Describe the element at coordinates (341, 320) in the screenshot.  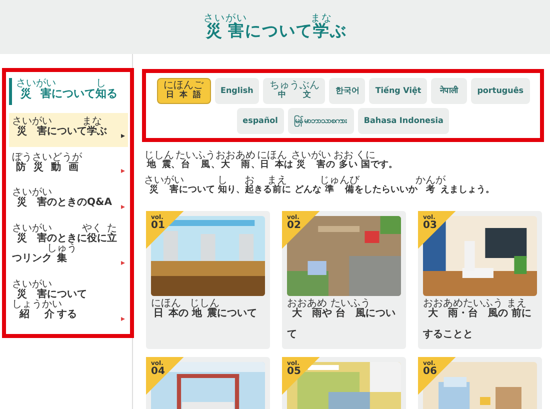
I see `article-title: 大雨 おおあめ や 台風 たいふう について` at that location.